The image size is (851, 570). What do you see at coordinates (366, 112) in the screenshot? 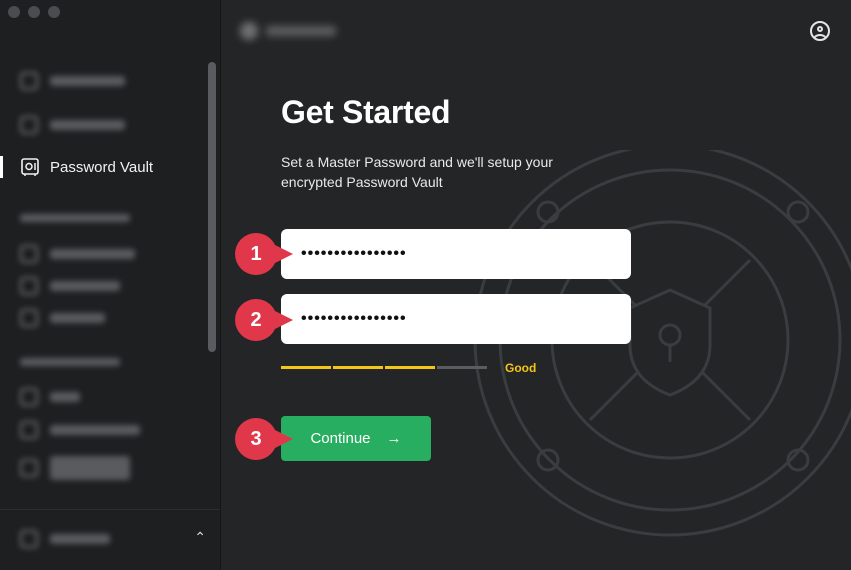
I see `page-title: Get Started` at bounding box center [366, 112].